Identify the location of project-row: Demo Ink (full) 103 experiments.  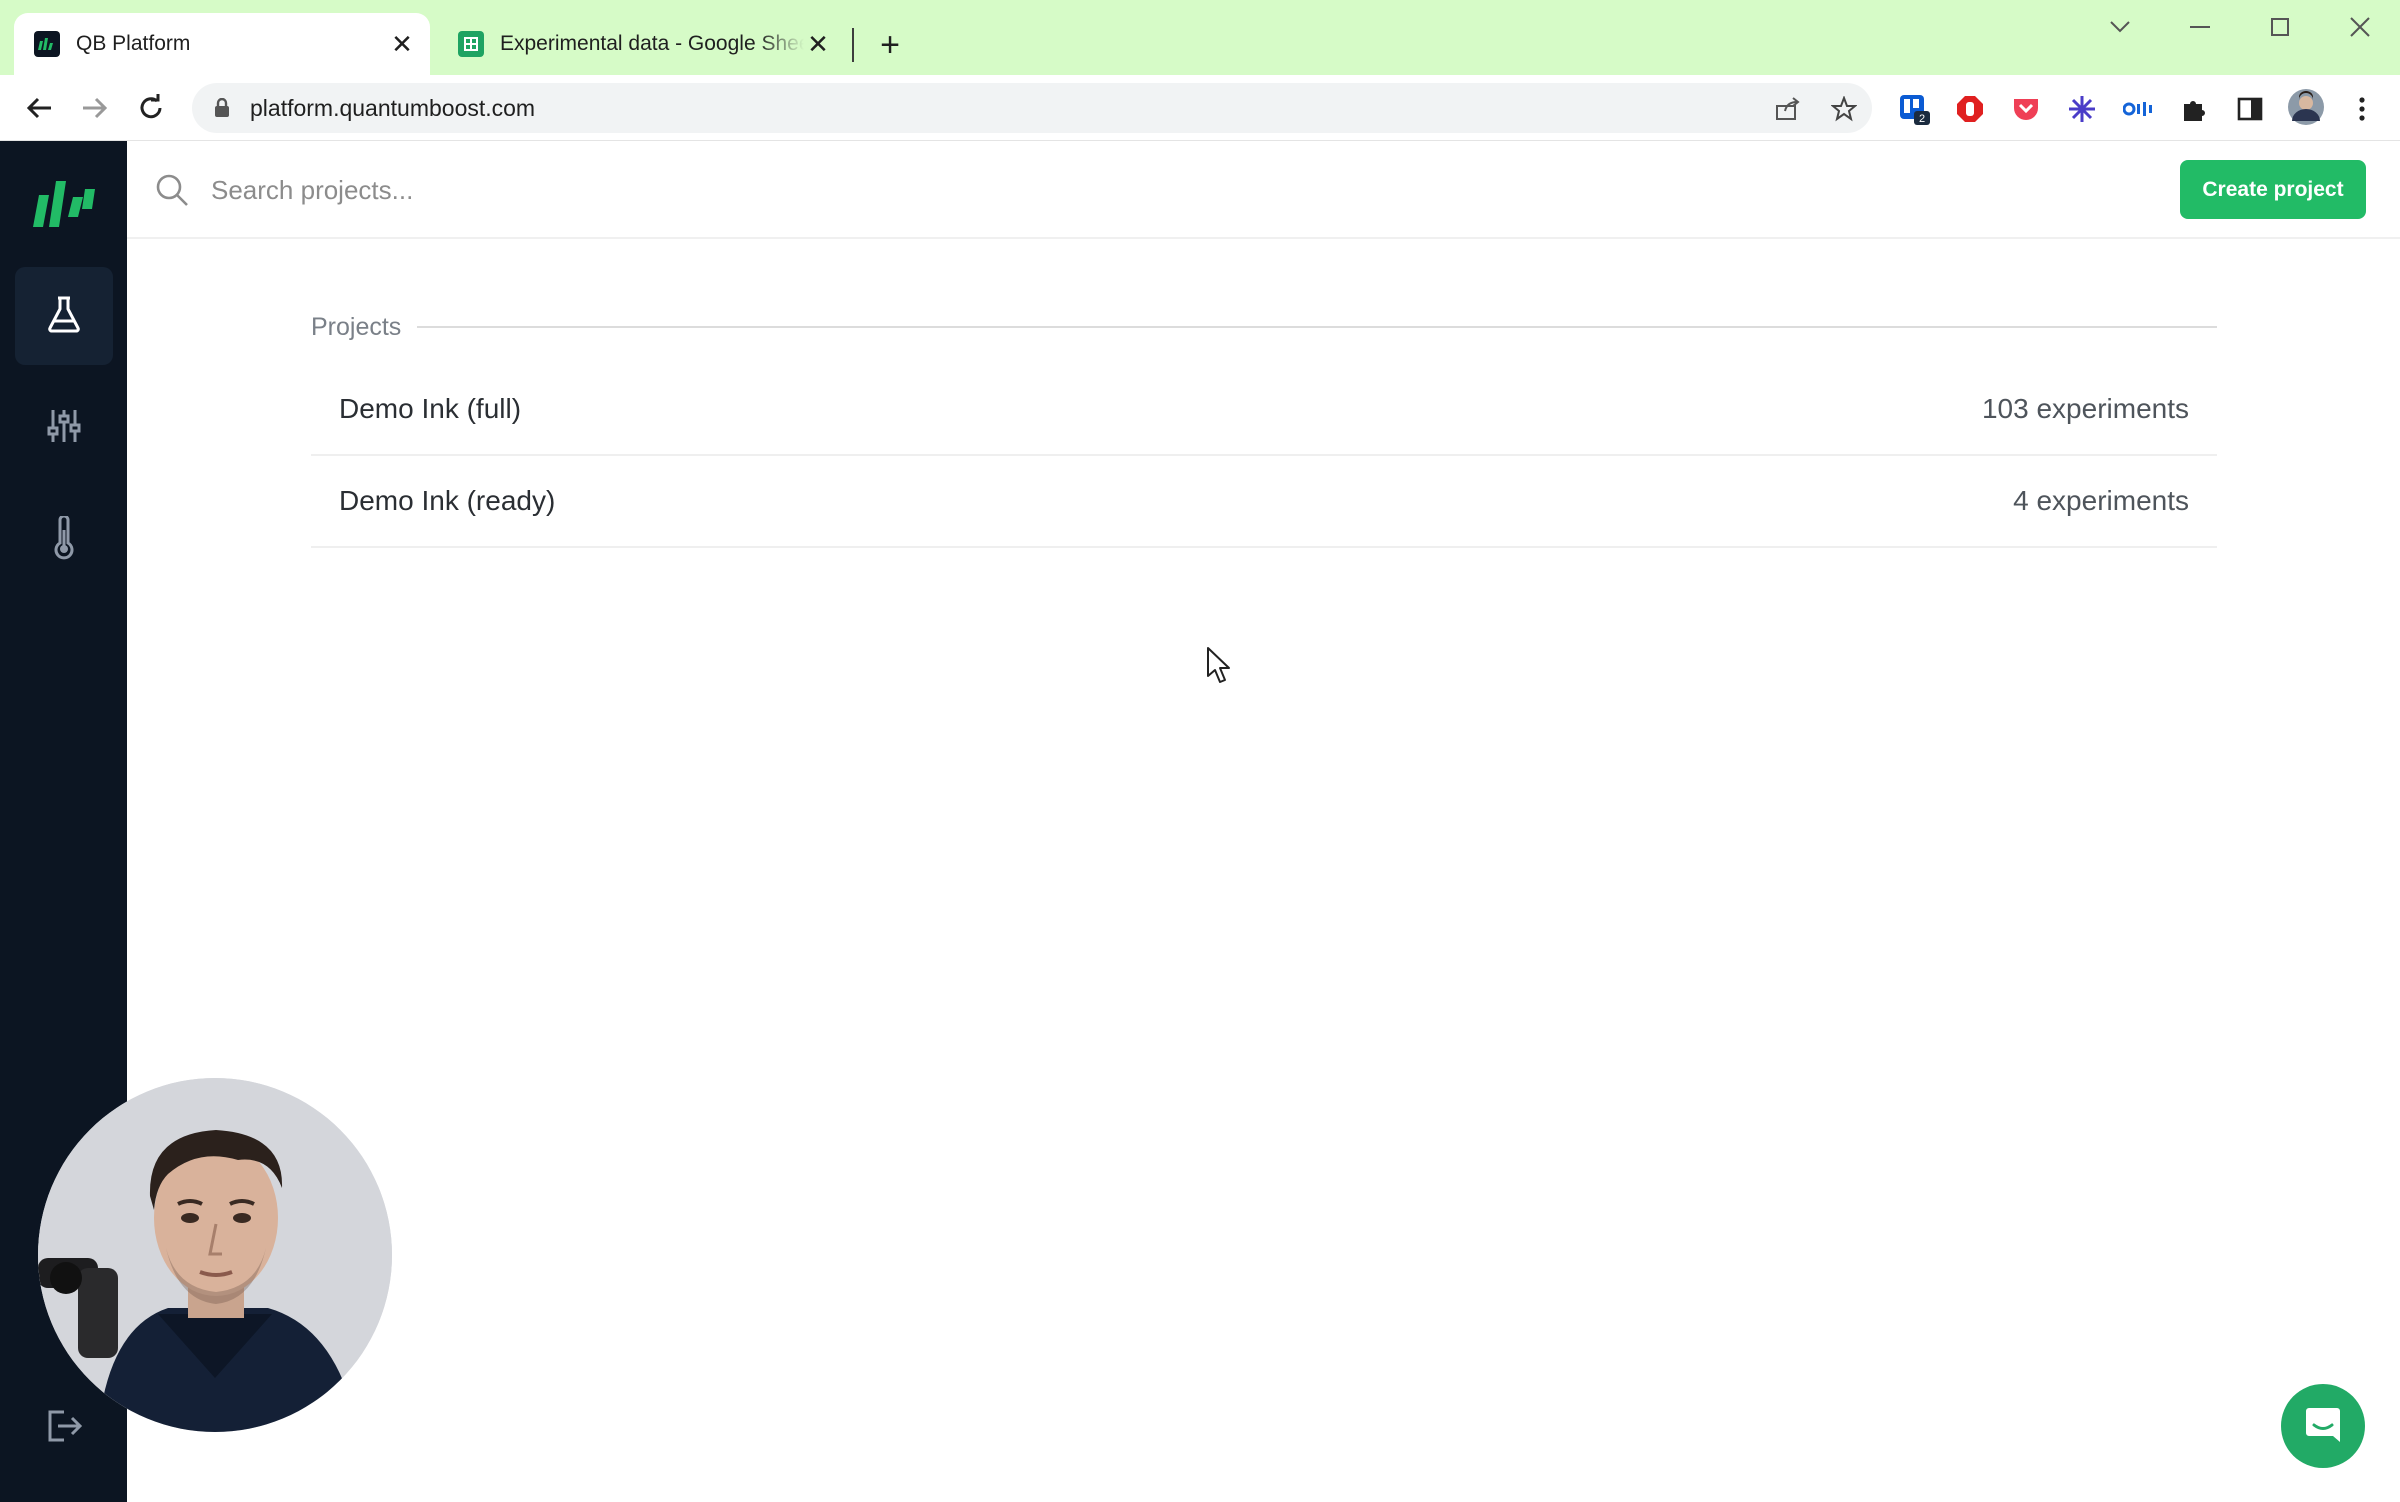
(1264, 410).